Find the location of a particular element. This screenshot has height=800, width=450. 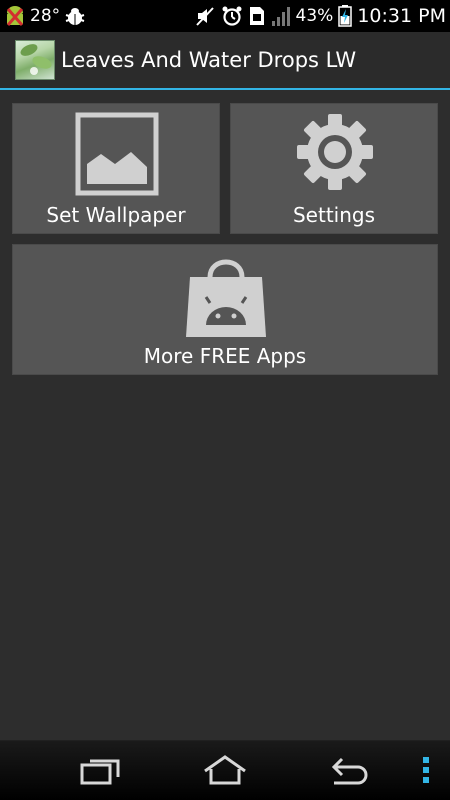

settings-label: Settings is located at coordinates (334, 215).